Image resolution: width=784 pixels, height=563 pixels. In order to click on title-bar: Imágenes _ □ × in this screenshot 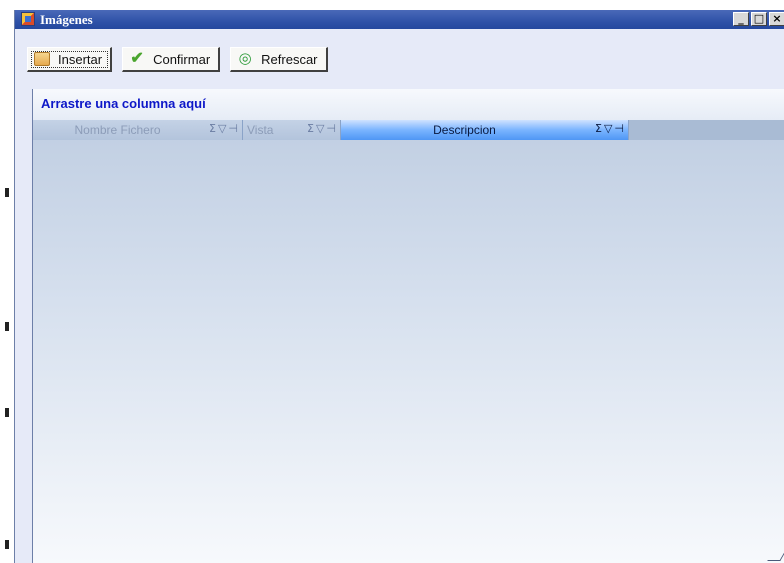, I will do `click(399, 19)`.